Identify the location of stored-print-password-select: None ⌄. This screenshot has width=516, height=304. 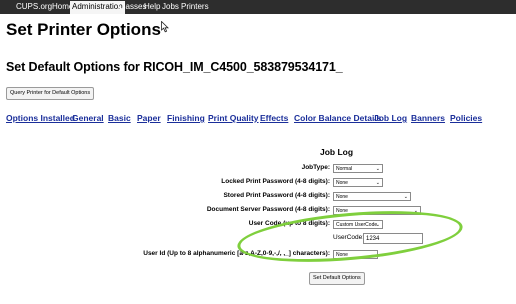
(372, 196).